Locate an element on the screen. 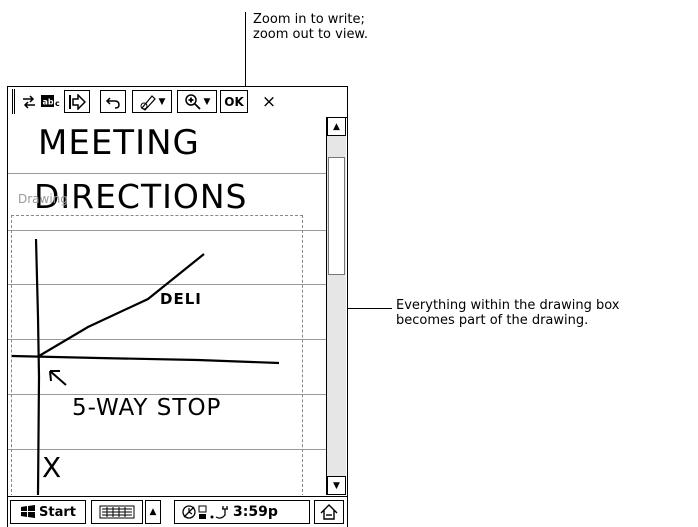 The width and height of the screenshot is (698, 527). handwriting-stop: 5-WAY STOP is located at coordinates (147, 408).